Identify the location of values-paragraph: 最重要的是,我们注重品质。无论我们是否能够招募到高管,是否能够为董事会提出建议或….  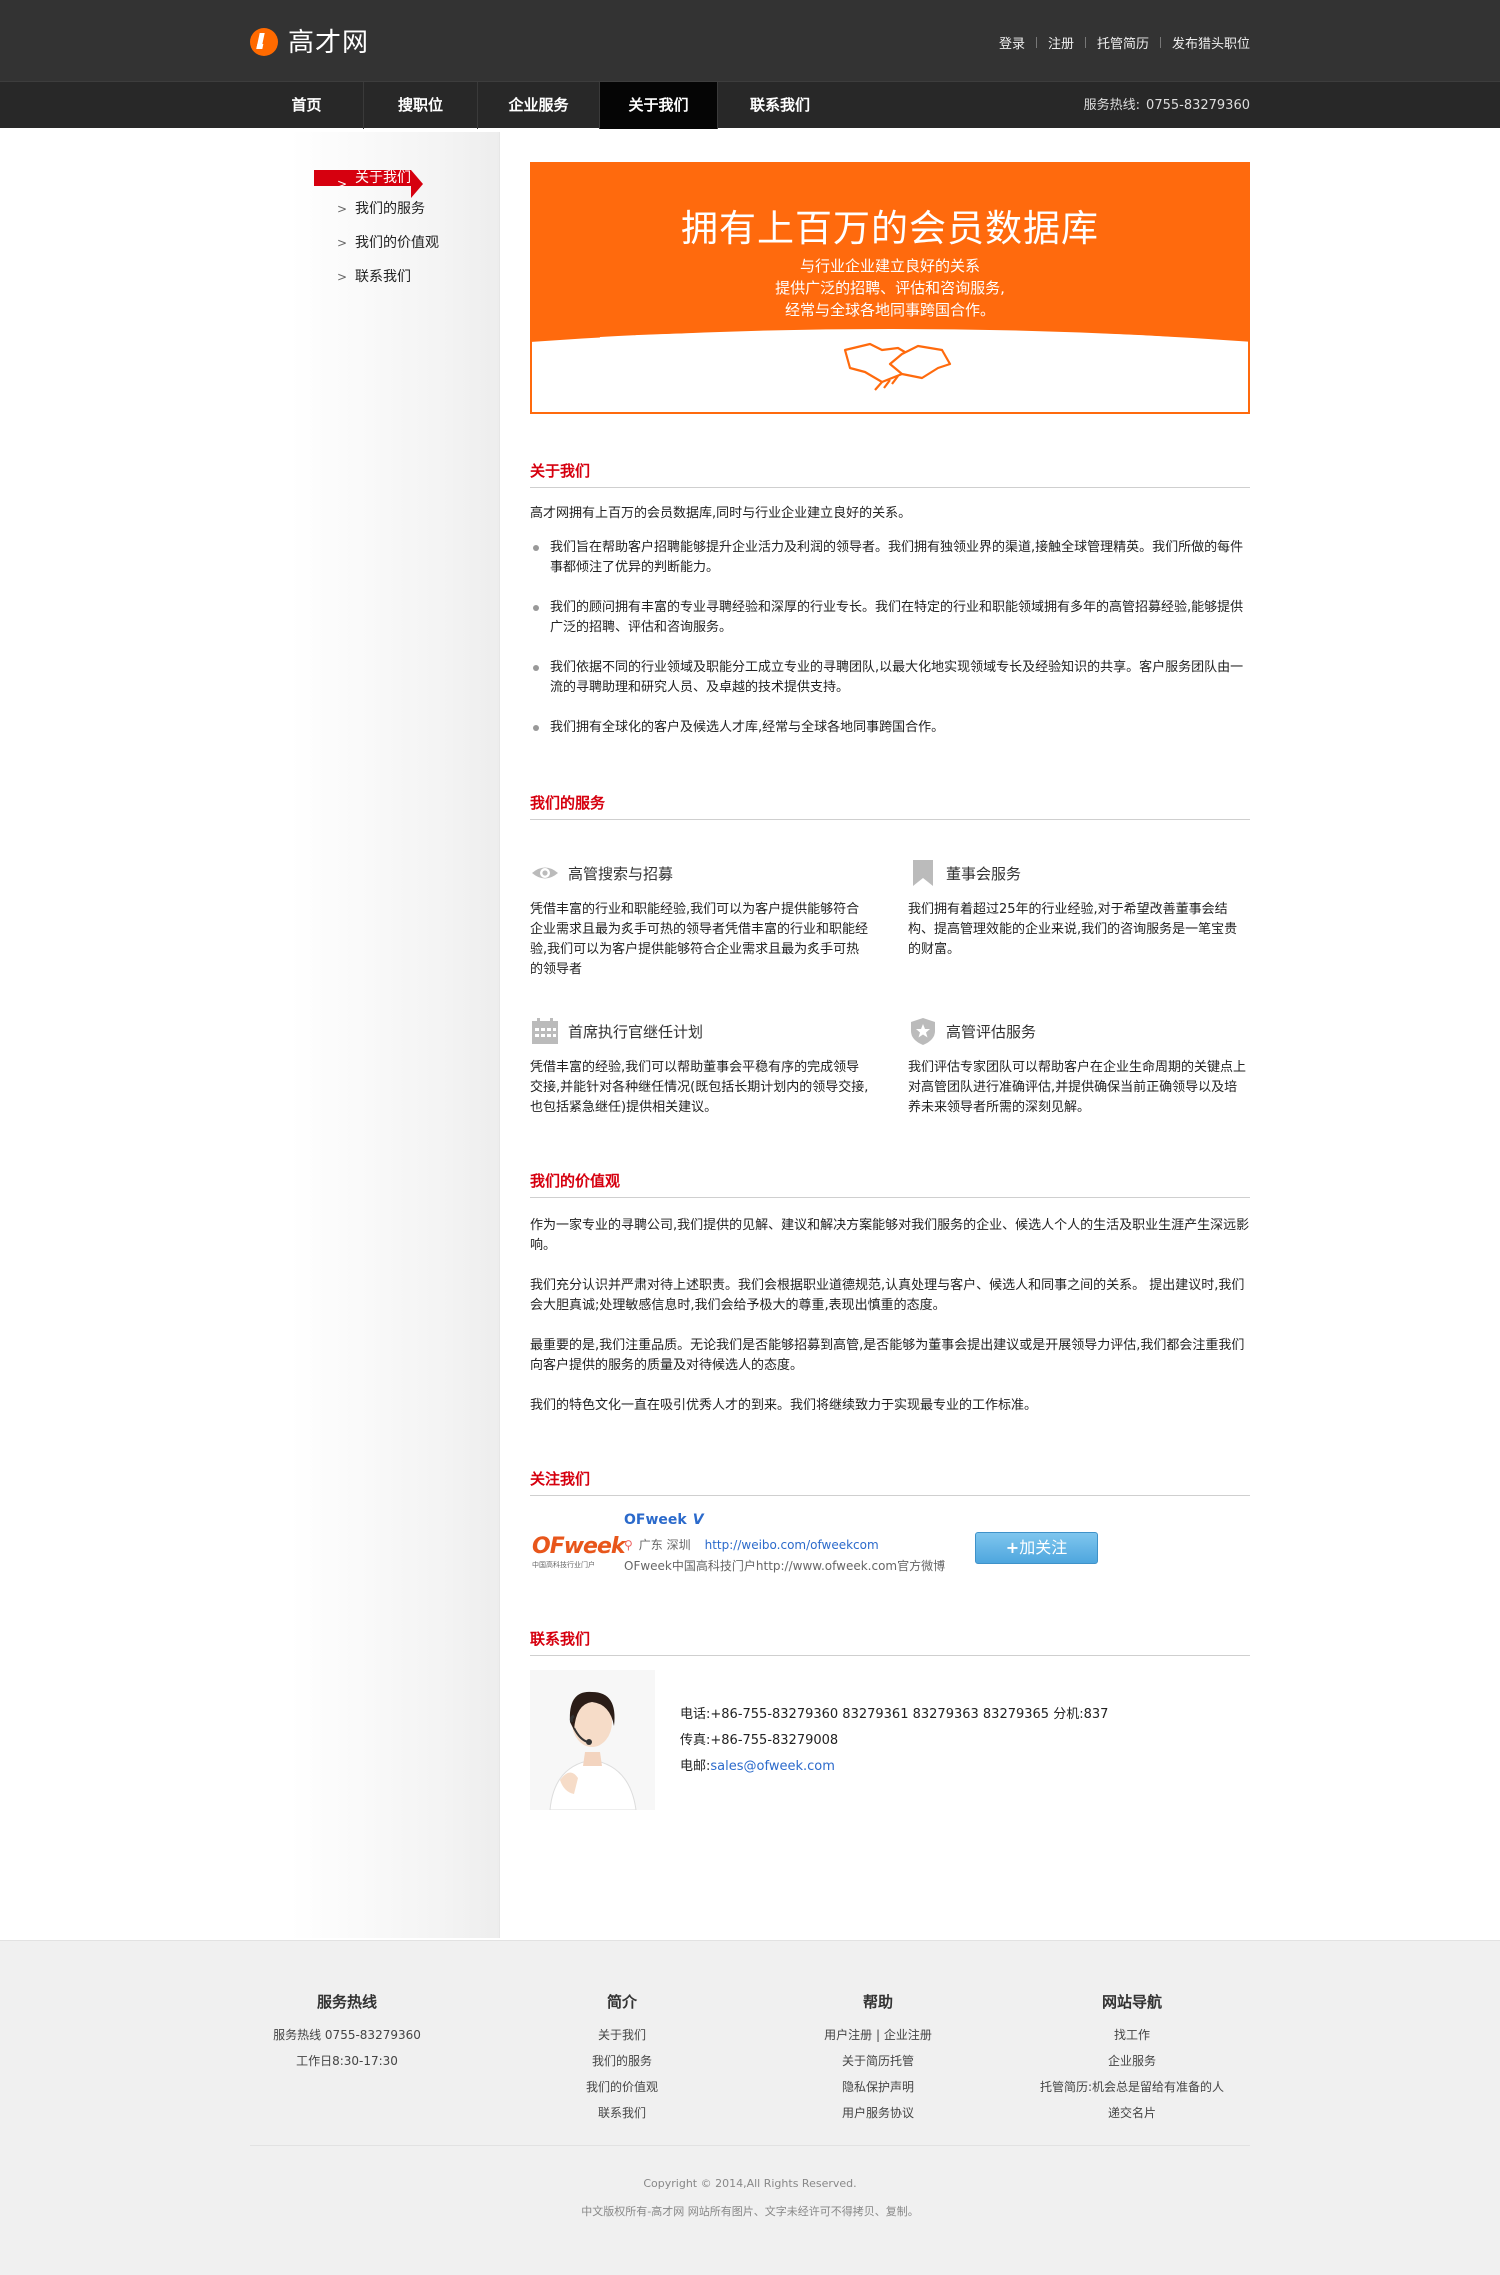
(887, 1355).